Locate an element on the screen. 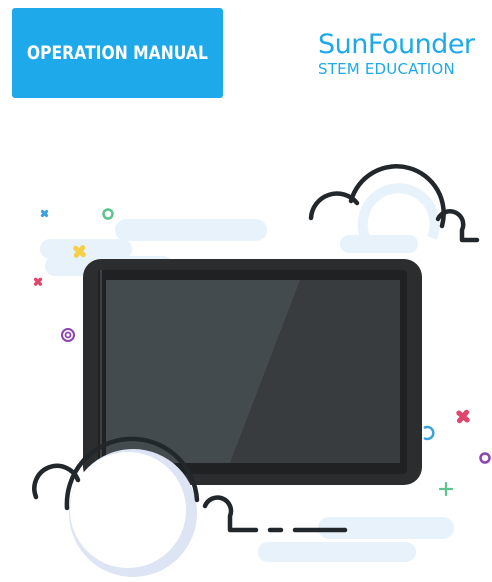  plus-icon is located at coordinates (446, 489).